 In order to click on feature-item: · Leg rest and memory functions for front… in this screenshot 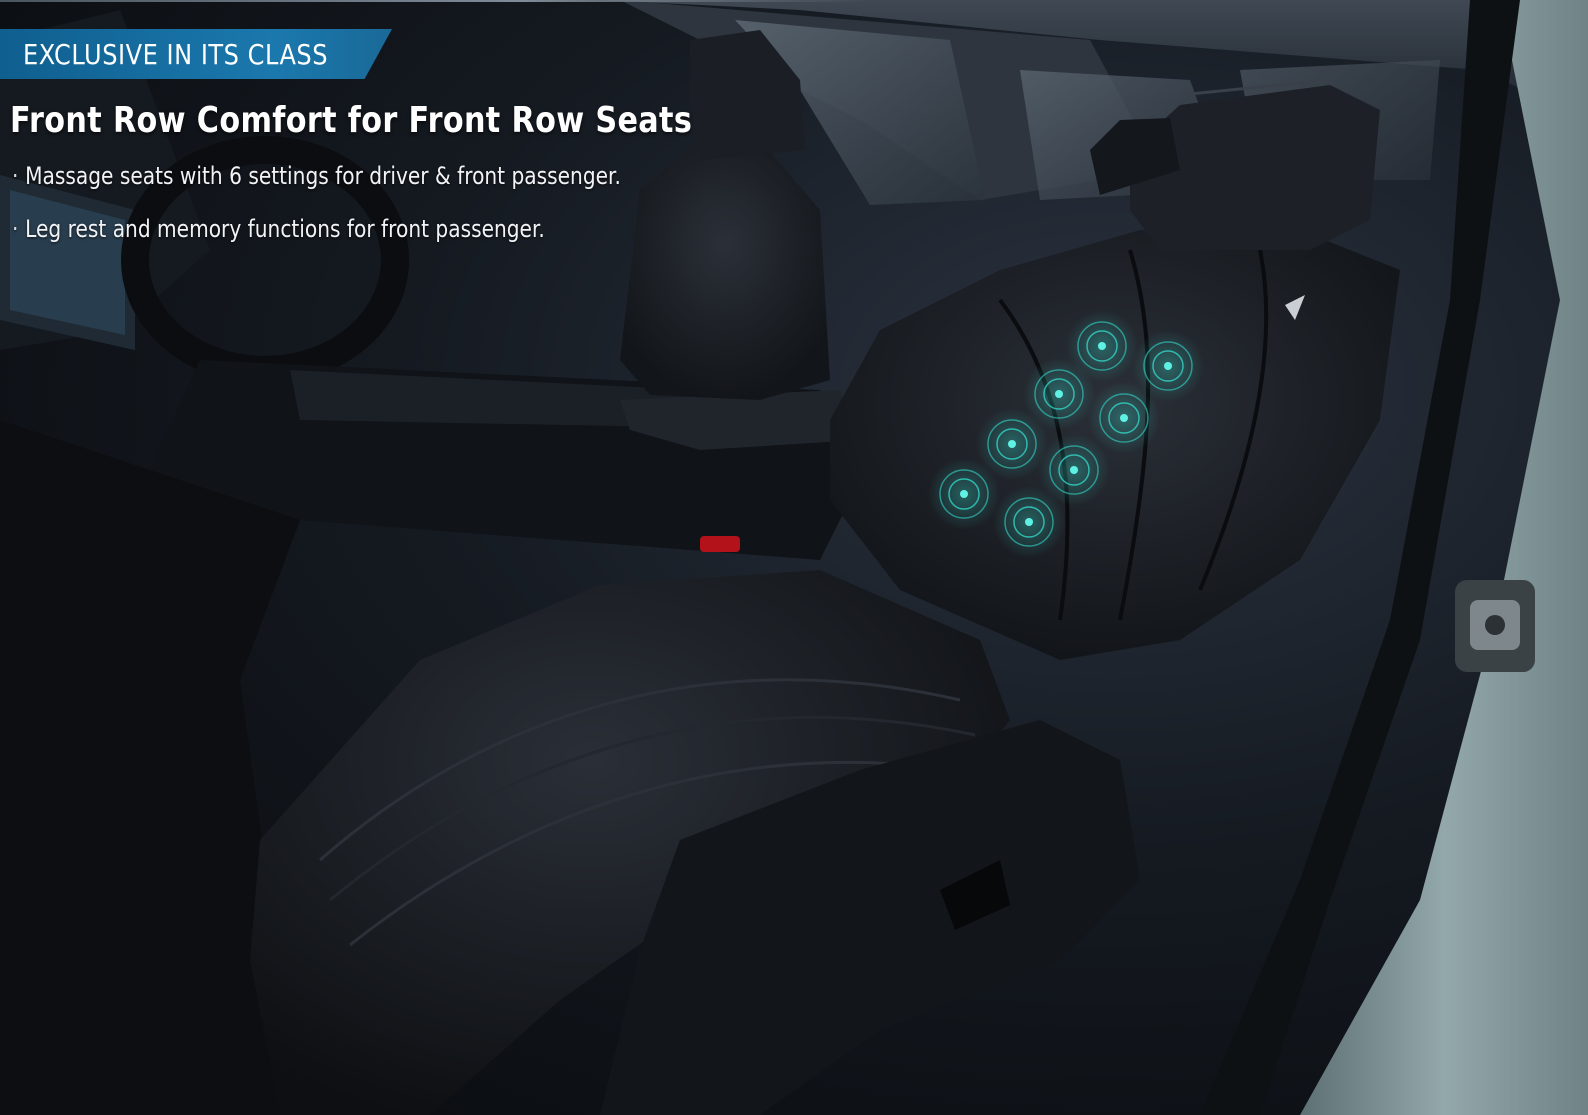, I will do `click(316, 239)`.